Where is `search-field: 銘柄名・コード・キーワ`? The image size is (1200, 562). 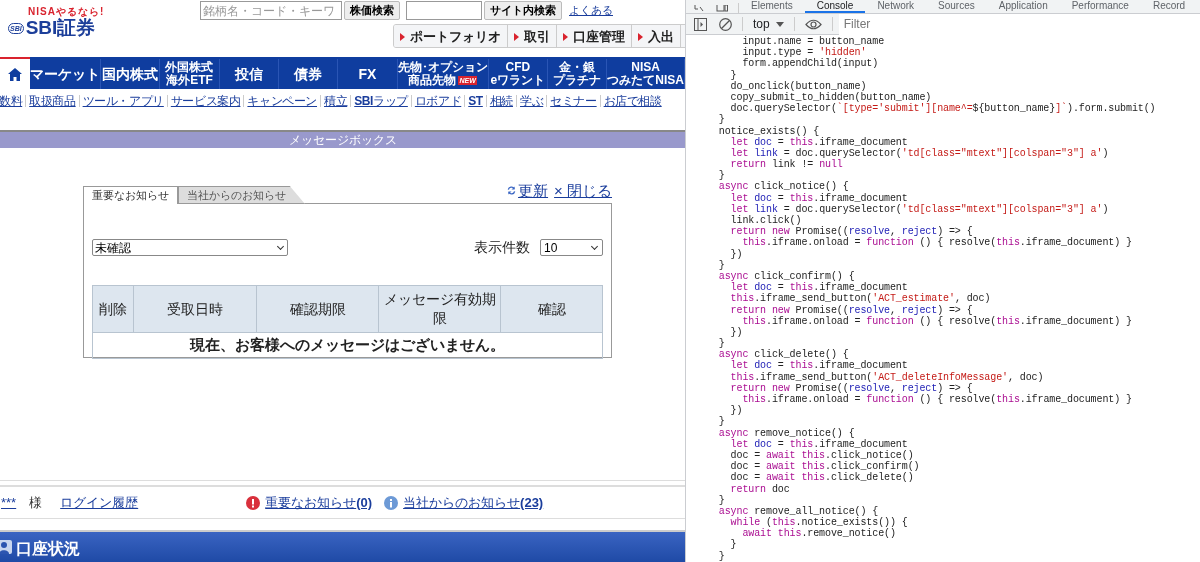
search-field: 銘柄名・コード・キーワ is located at coordinates (271, 10).